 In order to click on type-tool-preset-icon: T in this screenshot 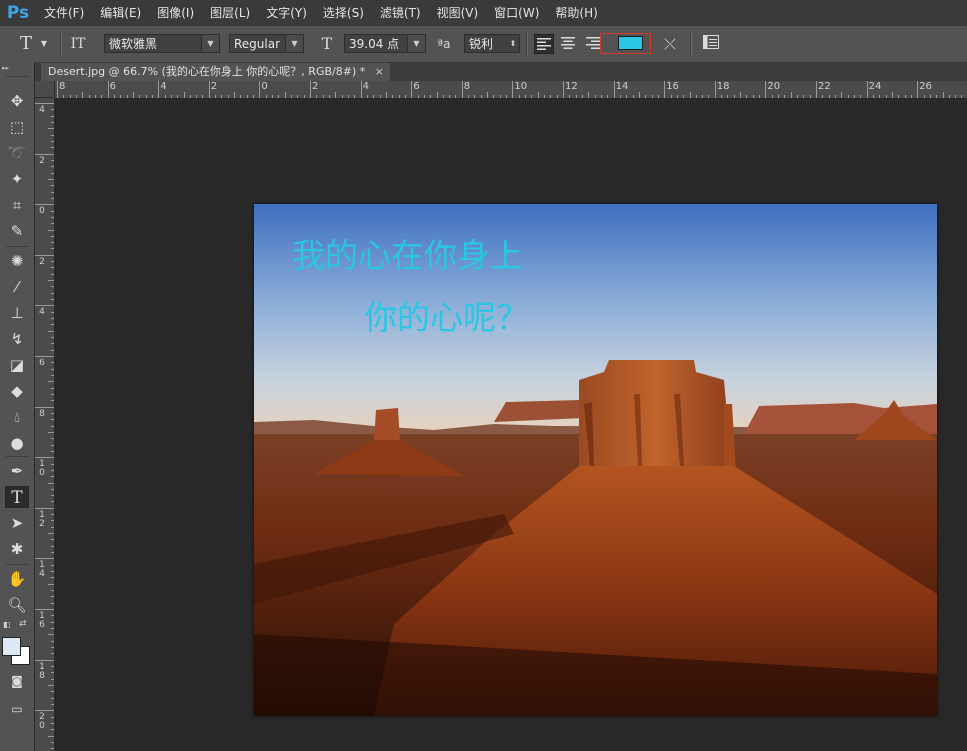, I will do `click(26, 44)`.